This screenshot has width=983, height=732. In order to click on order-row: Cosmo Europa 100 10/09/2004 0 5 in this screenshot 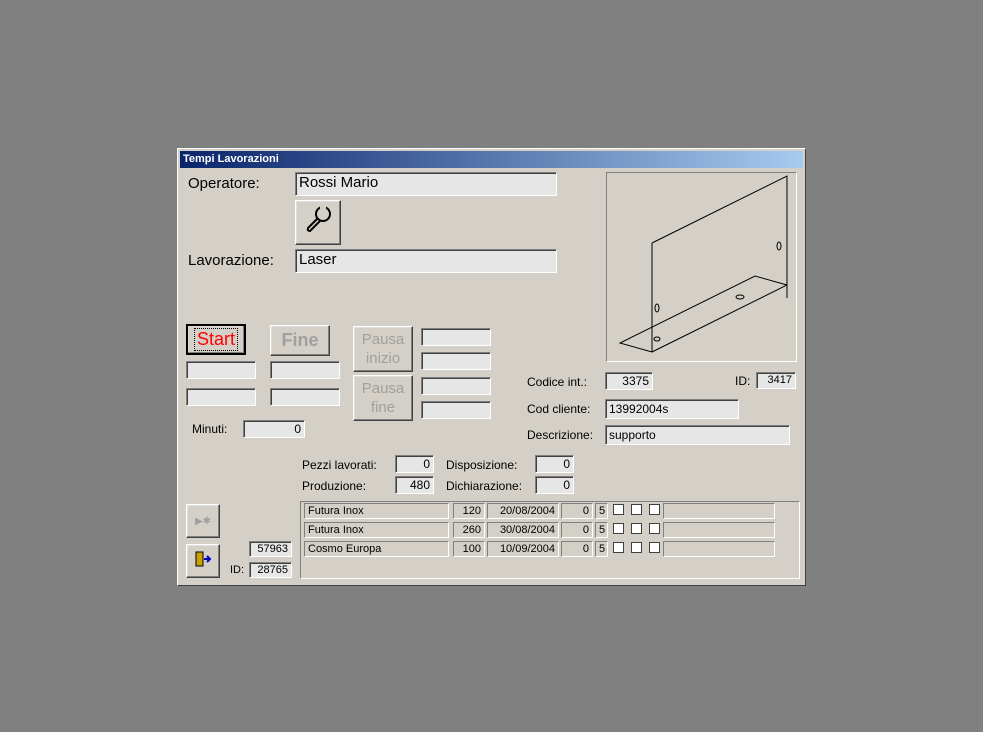, I will do `click(550, 550)`.